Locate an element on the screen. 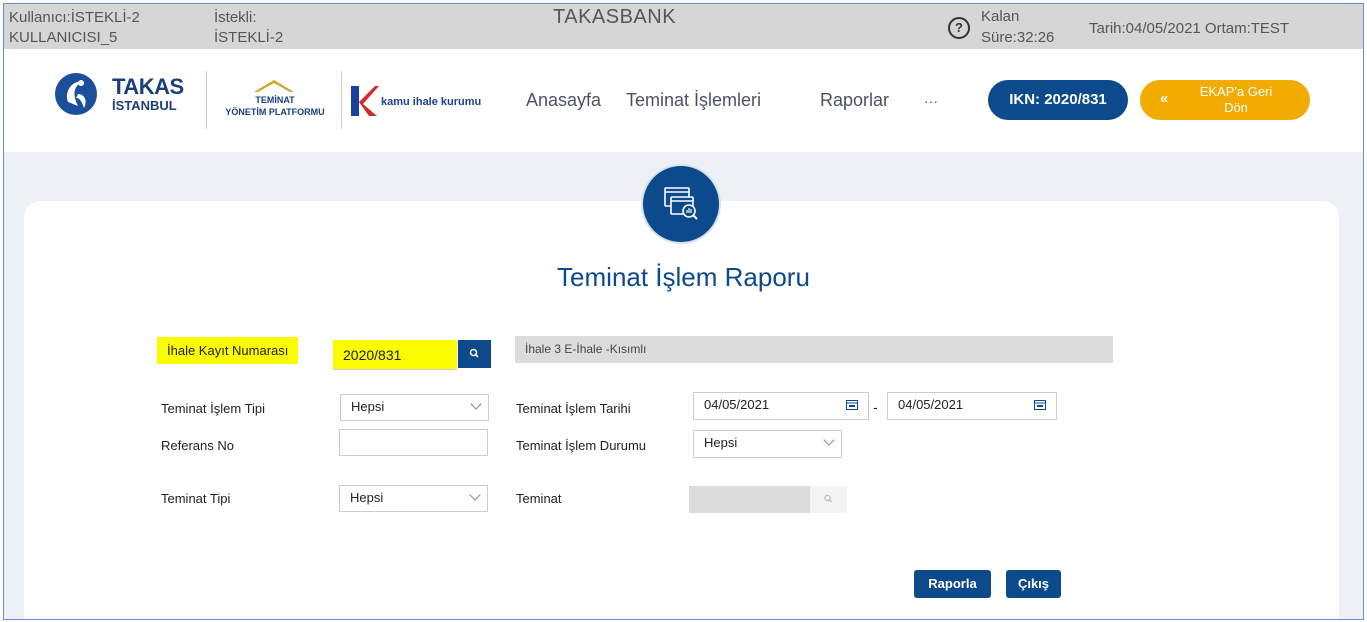  date-from-value: 04/05/2021 is located at coordinates (737, 404).